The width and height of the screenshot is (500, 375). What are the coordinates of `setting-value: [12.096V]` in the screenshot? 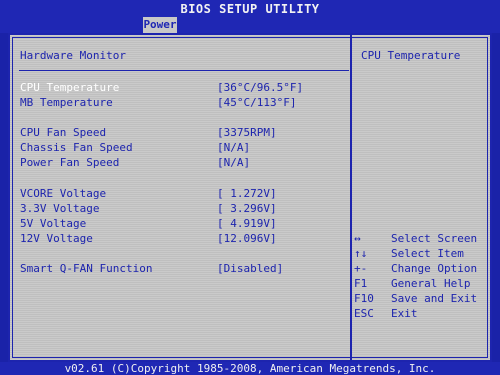 It's located at (247, 238).